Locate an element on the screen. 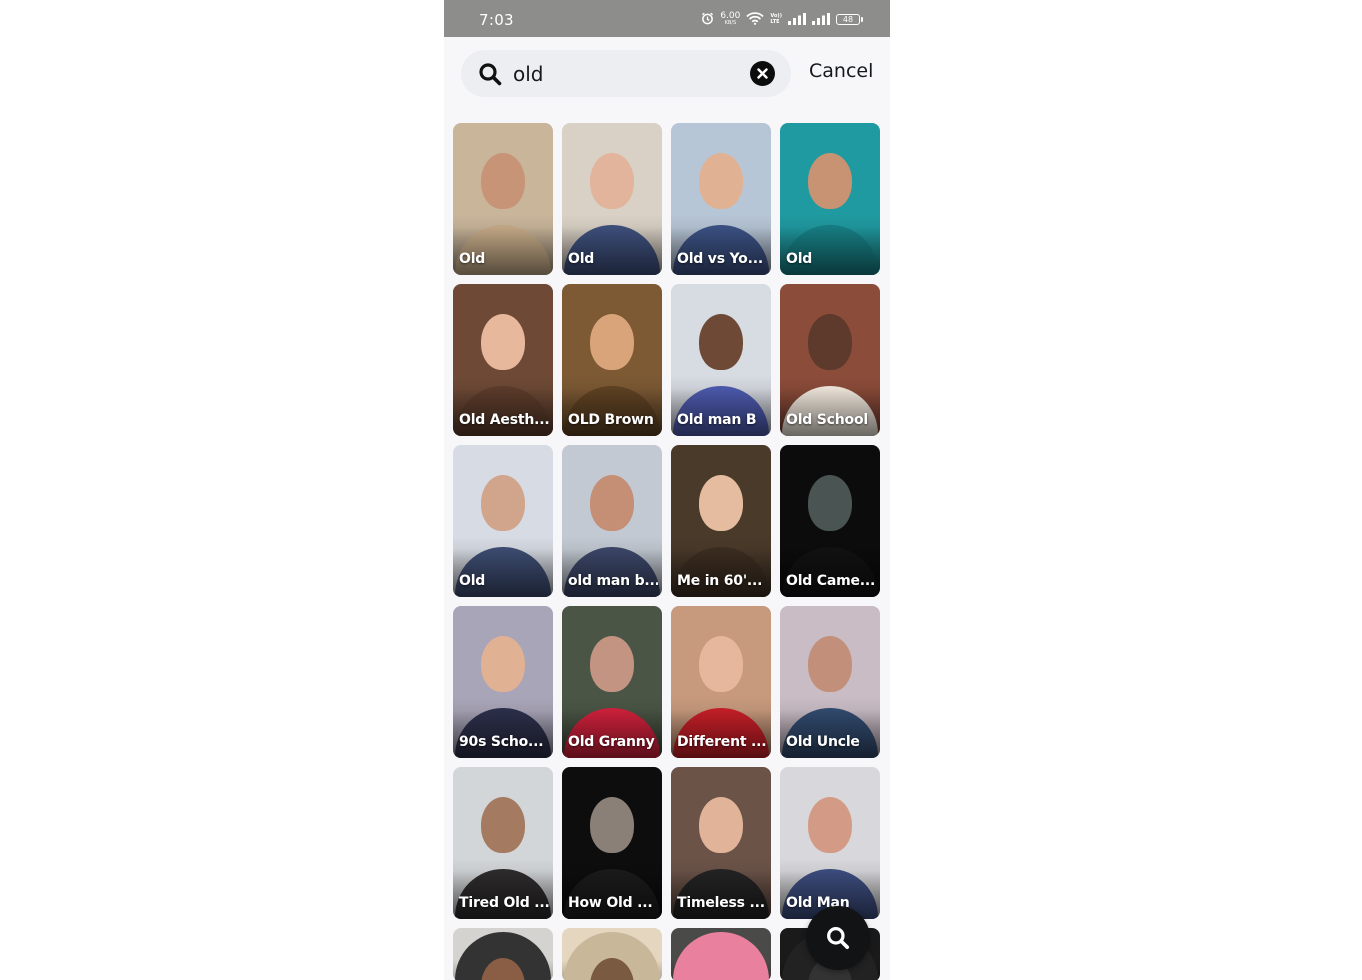  network-speed-unit: KB/S is located at coordinates (730, 23).